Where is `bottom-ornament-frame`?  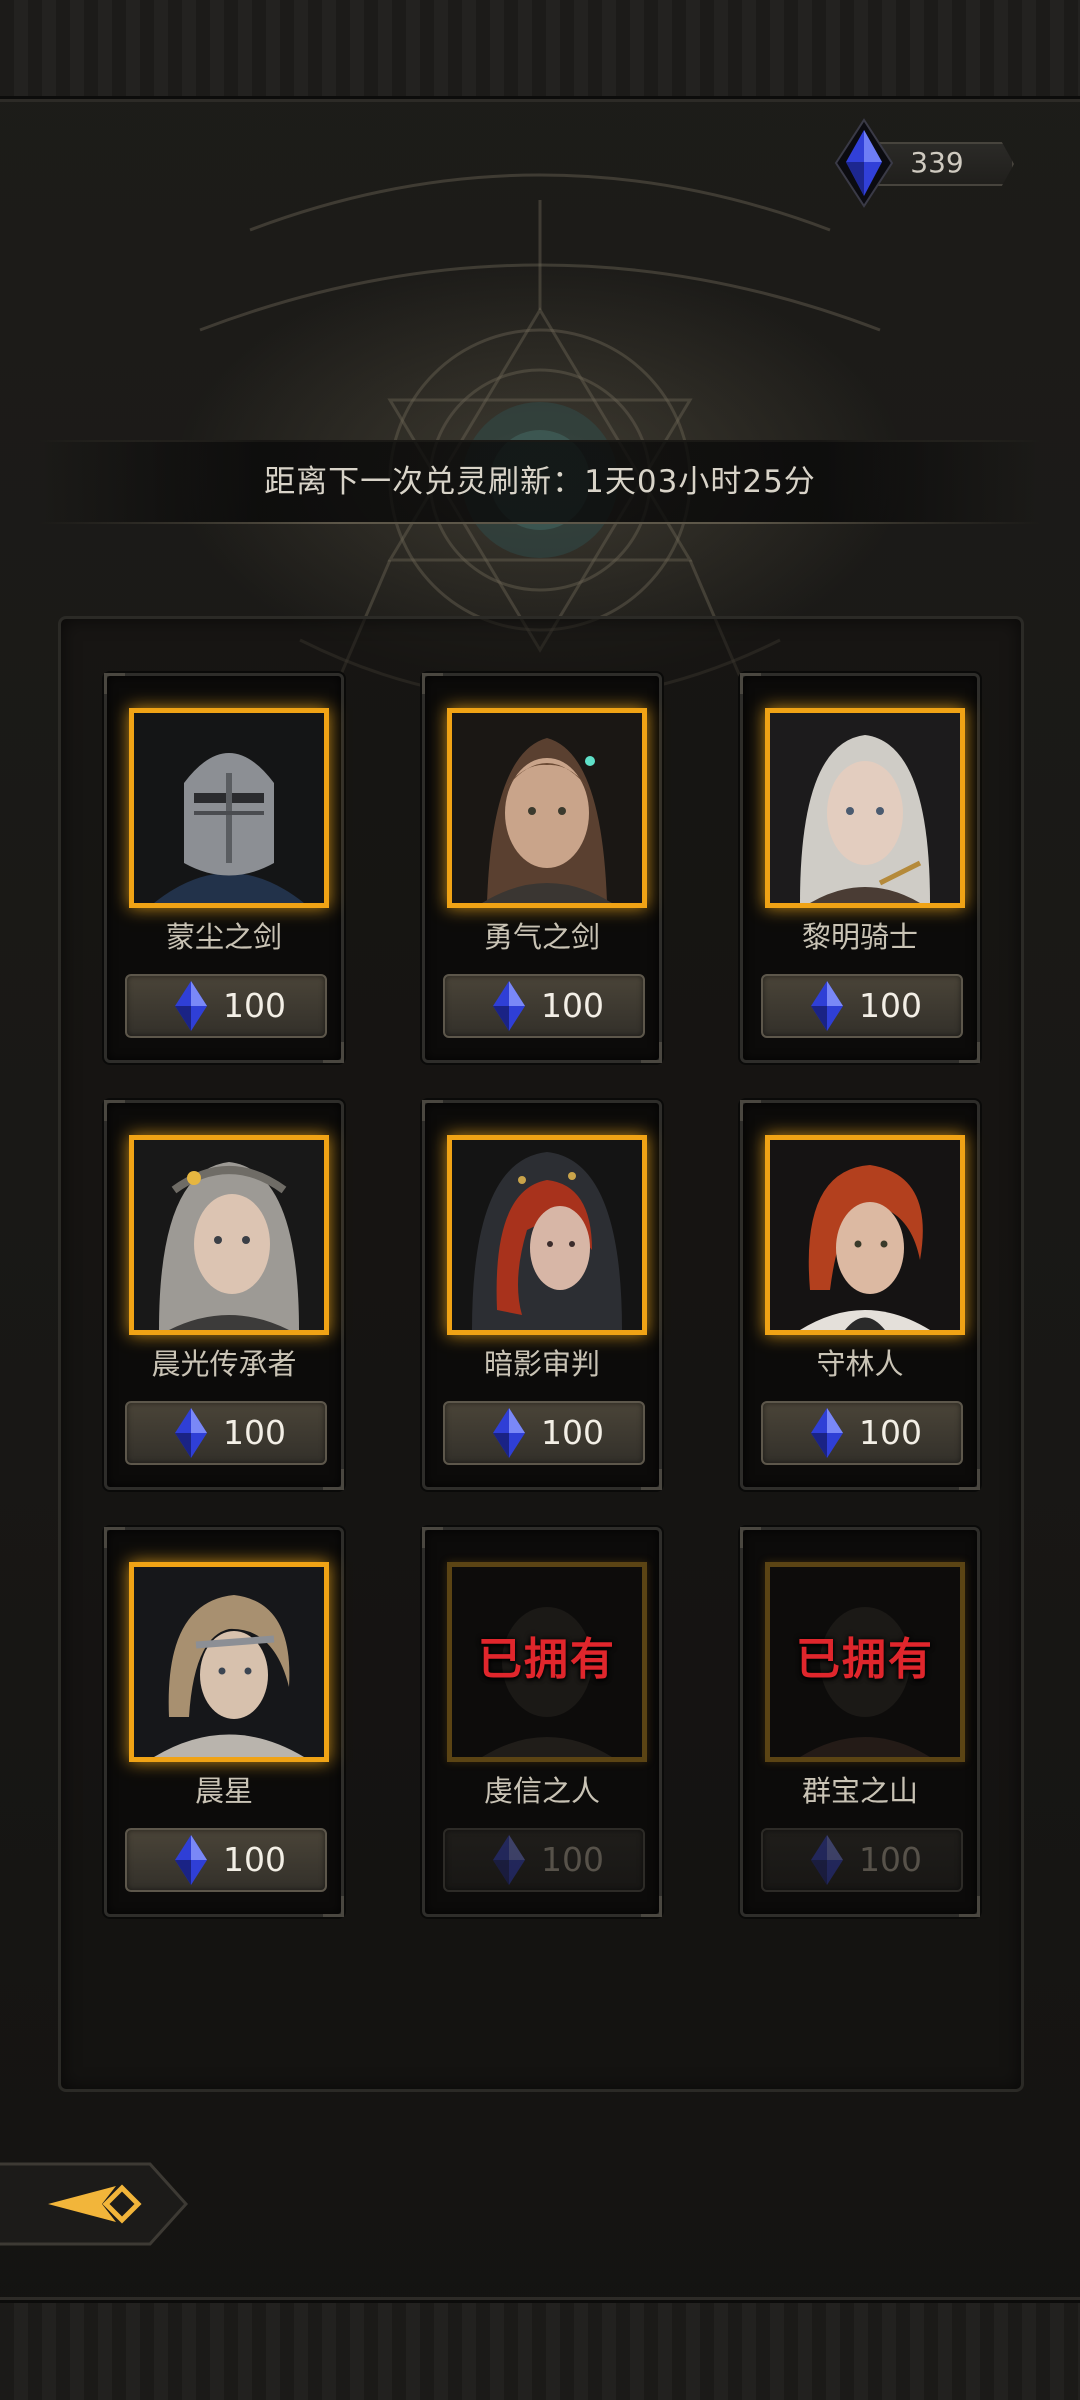 bottom-ornament-frame is located at coordinates (540, 2350).